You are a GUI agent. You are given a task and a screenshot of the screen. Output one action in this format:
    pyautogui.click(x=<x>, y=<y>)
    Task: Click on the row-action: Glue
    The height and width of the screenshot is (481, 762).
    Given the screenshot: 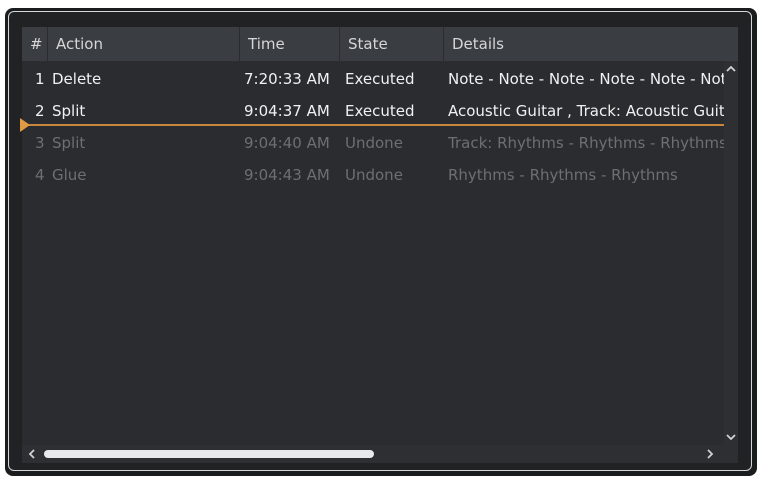 What is the action you would take?
    pyautogui.click(x=69, y=175)
    